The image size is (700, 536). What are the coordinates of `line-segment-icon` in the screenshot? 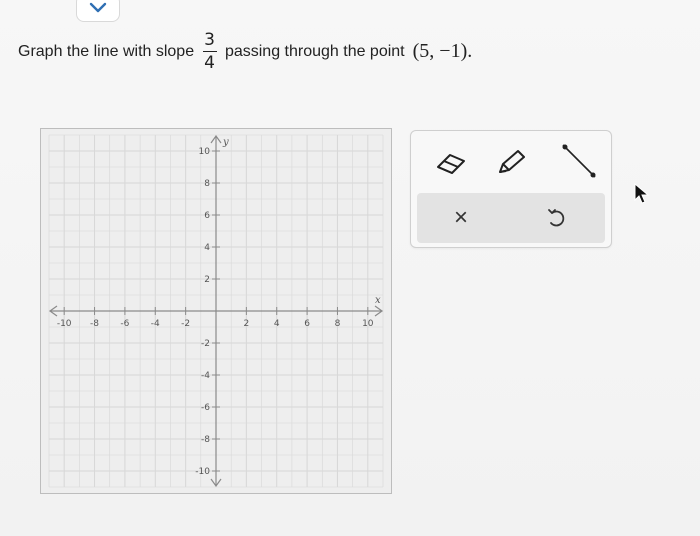 It's located at (579, 161).